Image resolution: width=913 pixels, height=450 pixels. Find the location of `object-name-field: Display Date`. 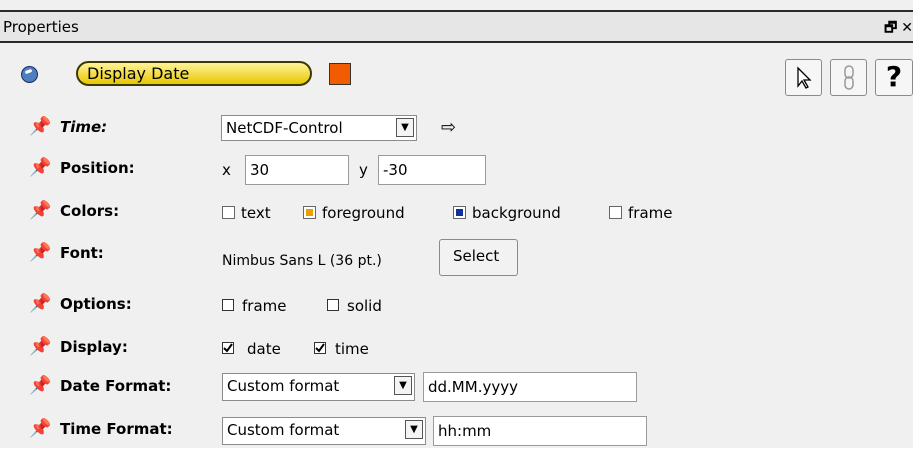

object-name-field: Display Date is located at coordinates (194, 73).